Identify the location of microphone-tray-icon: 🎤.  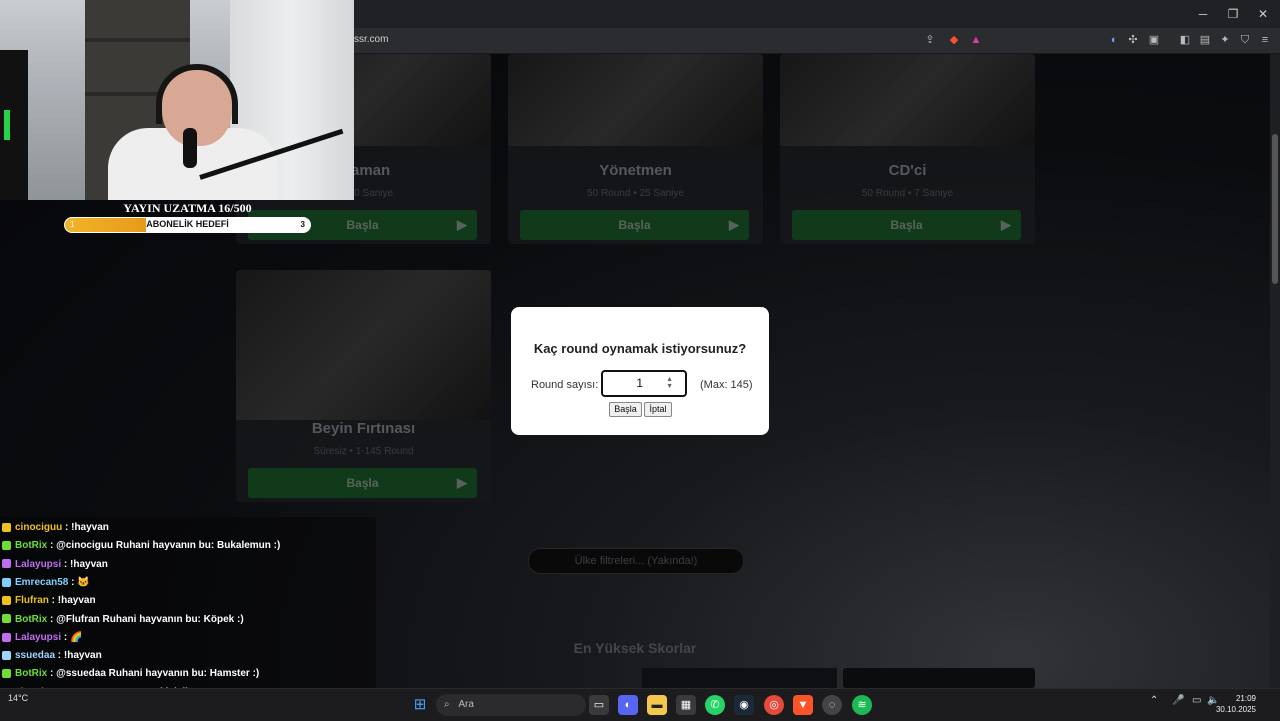
(1178, 700).